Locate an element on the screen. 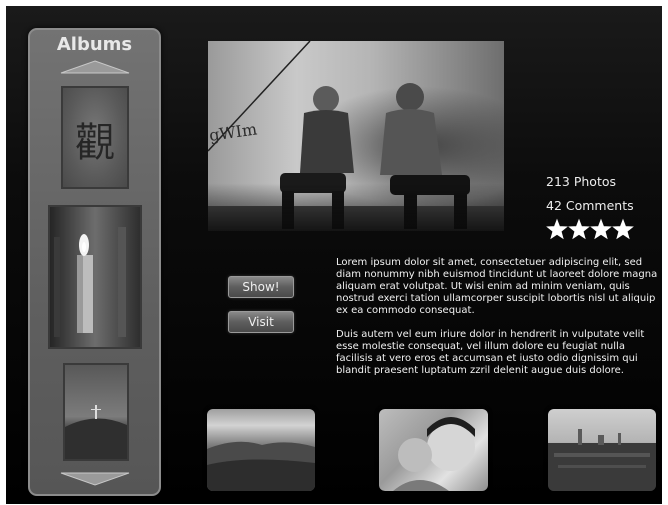 Image resolution: width=668 pixels, height=505 pixels. calligraphy-glyph: 觀 is located at coordinates (95, 143).